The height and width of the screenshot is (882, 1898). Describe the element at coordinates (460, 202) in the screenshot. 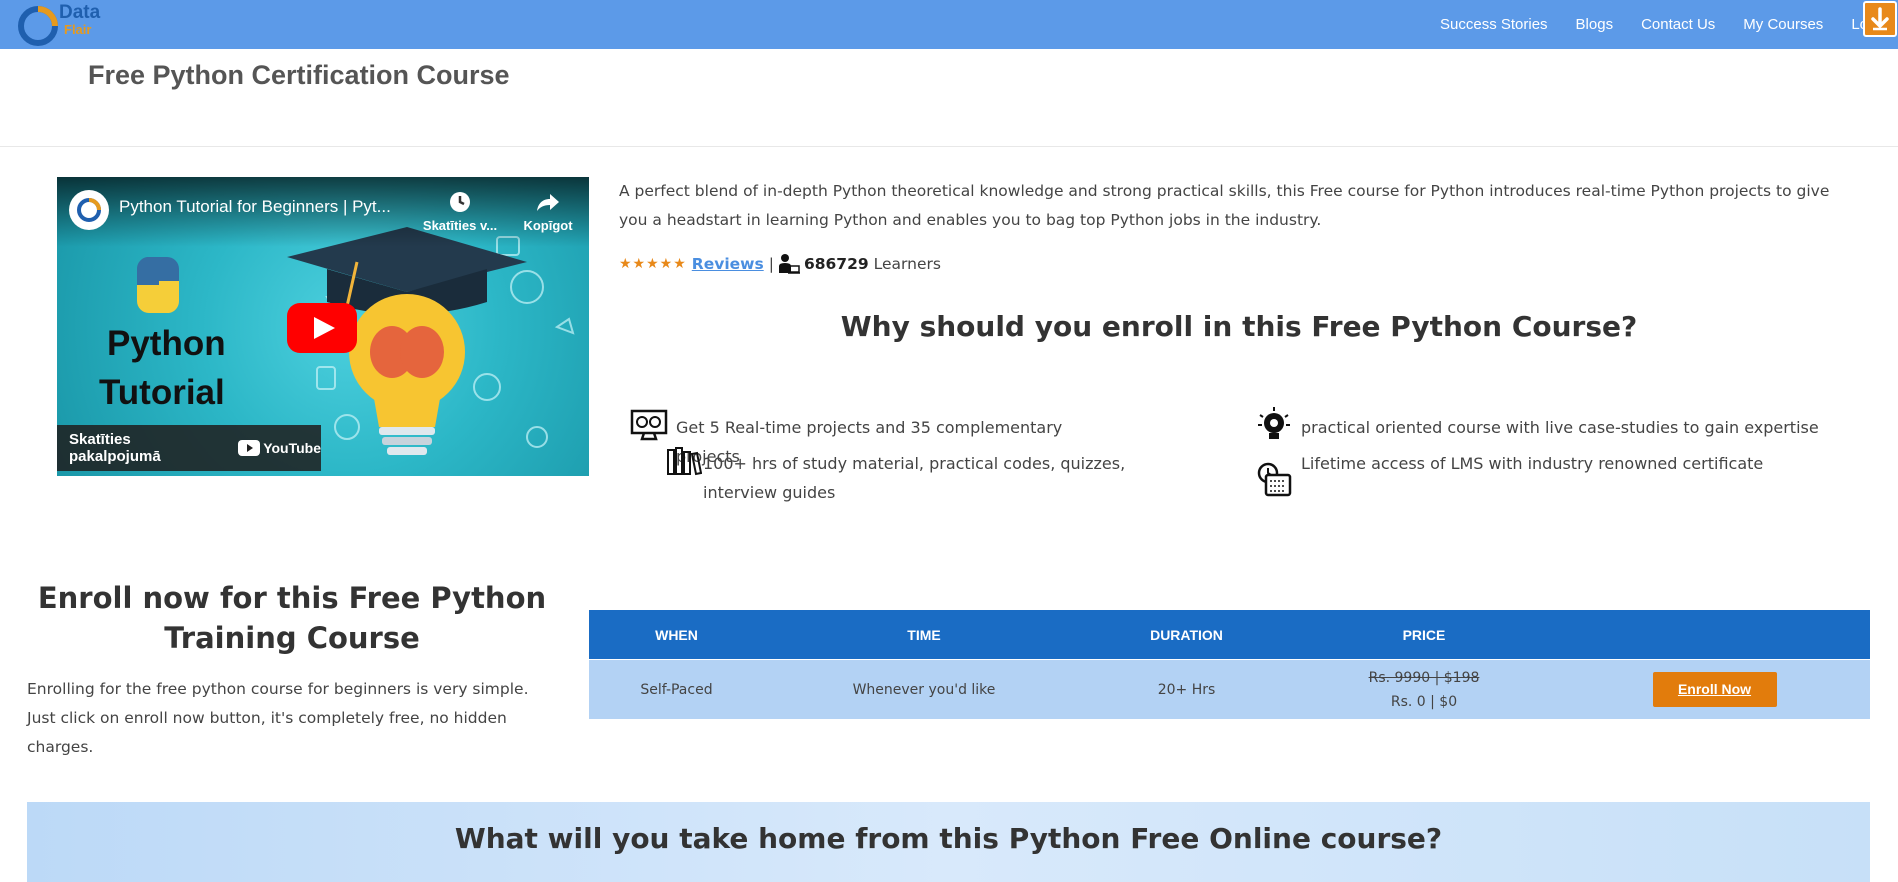

I see `clock-icon` at that location.